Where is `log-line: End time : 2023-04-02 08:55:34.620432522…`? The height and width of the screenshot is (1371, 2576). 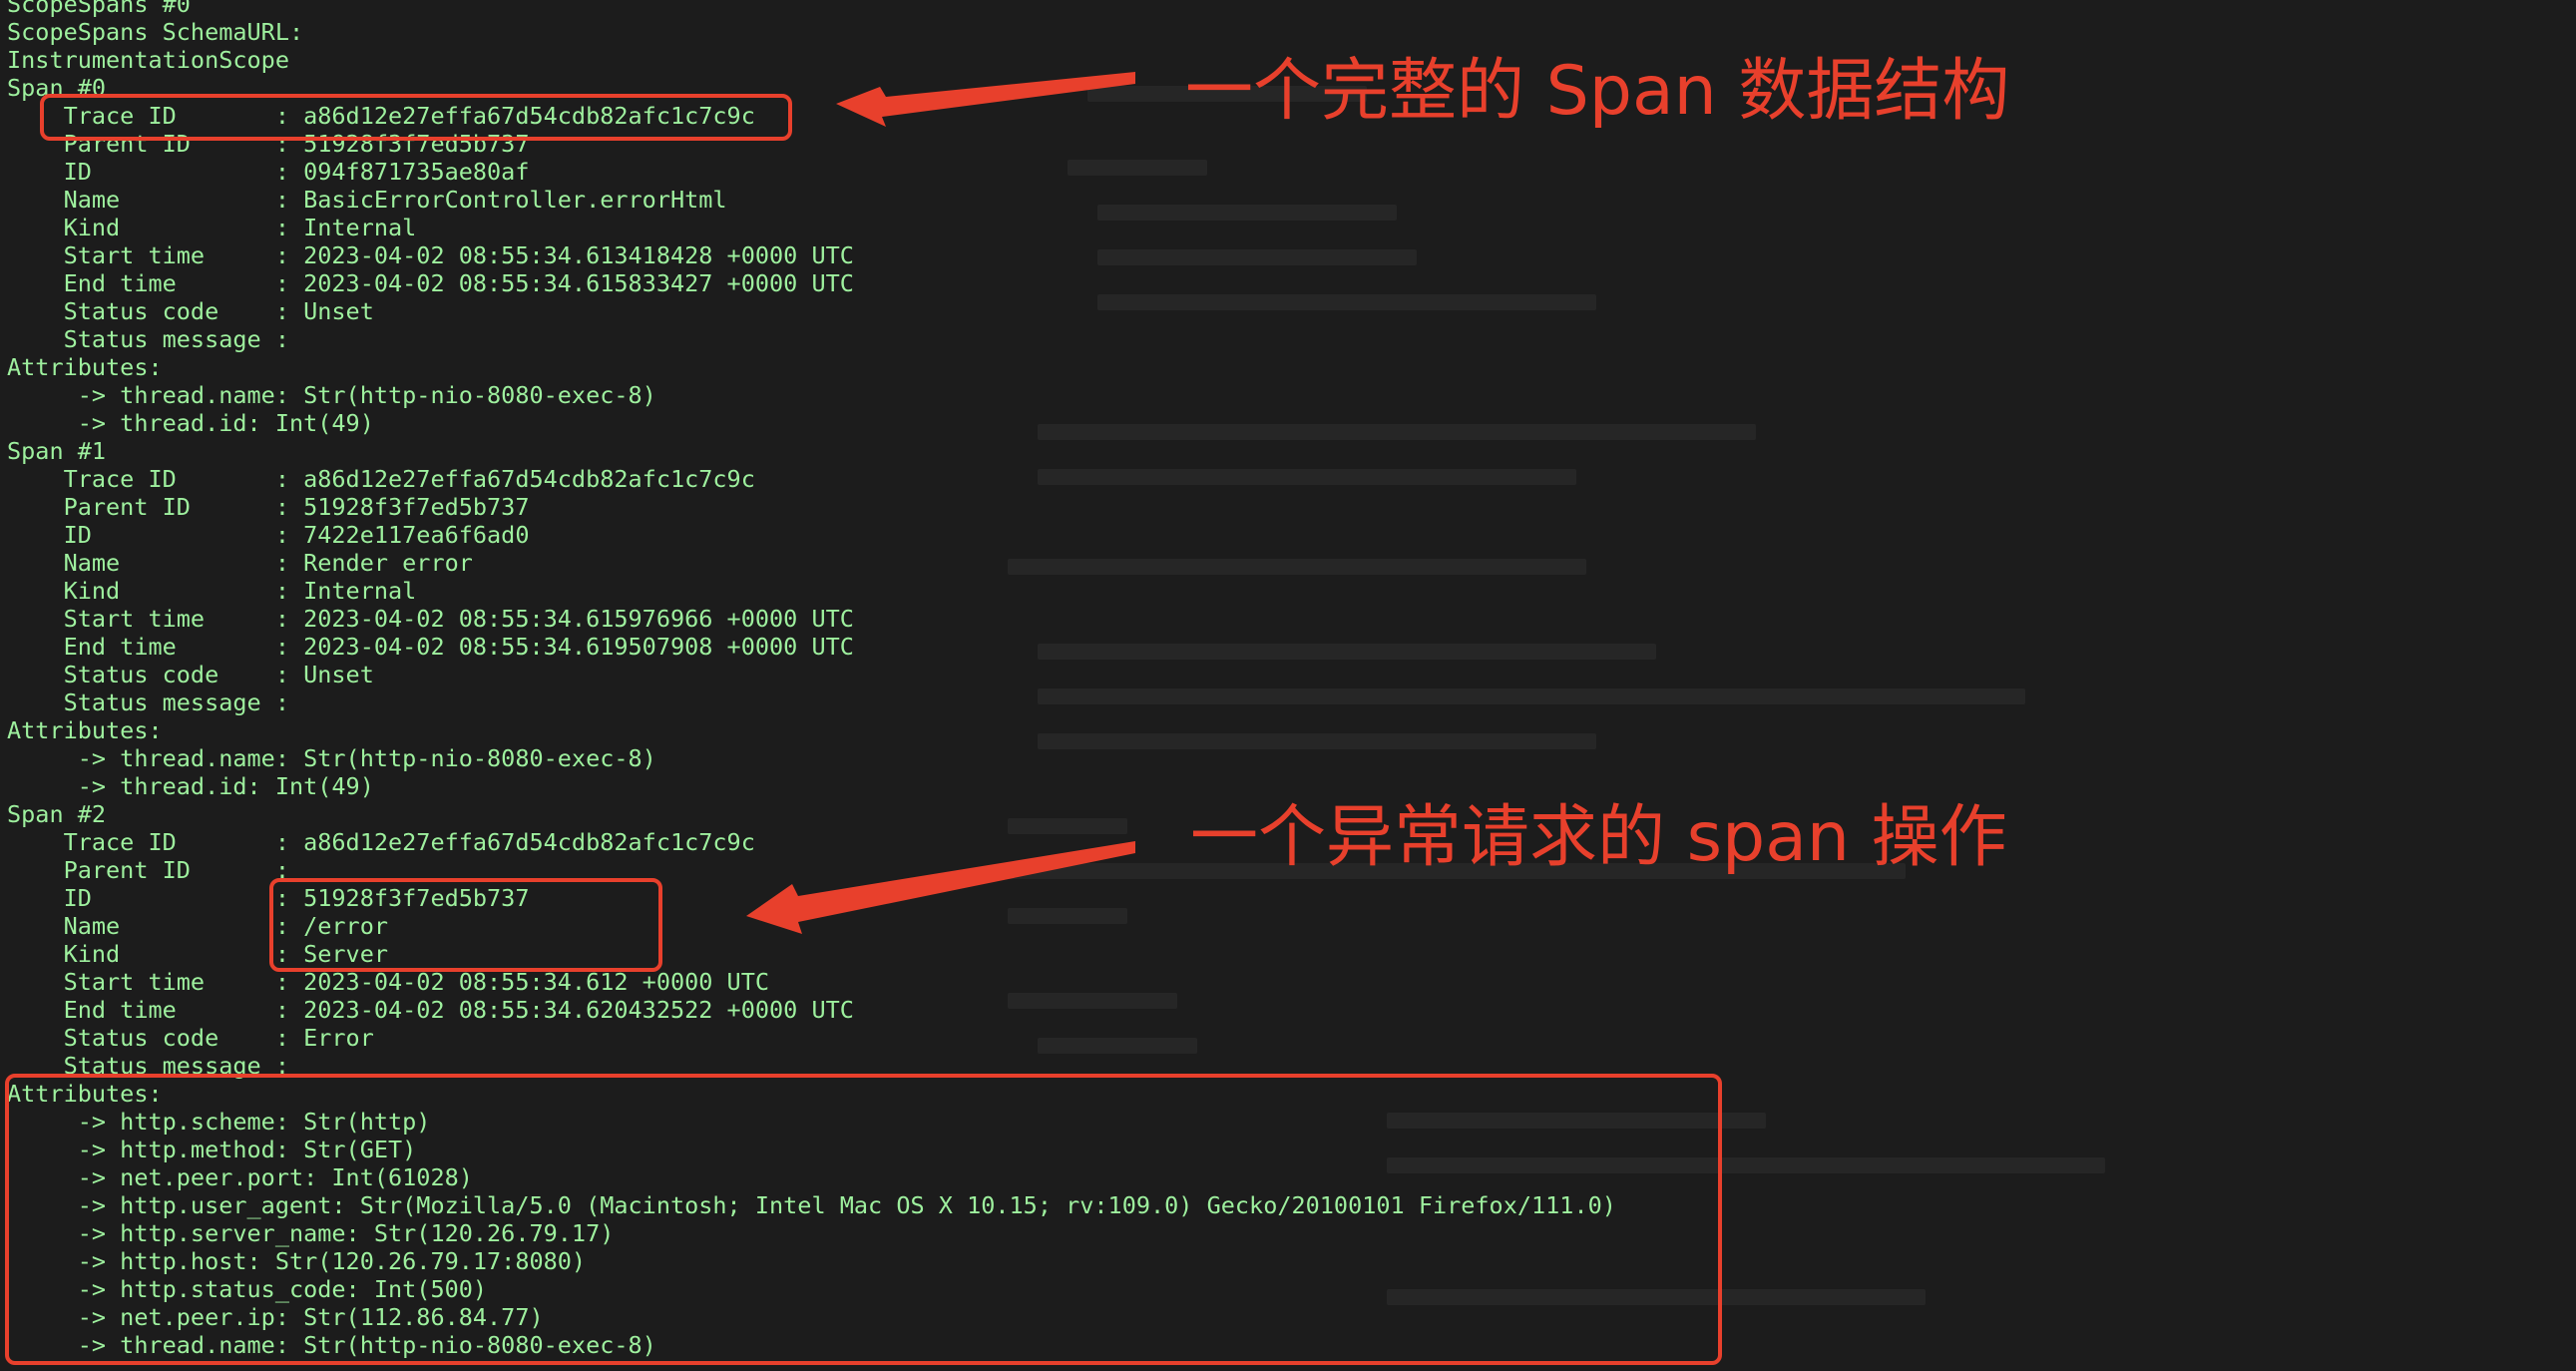
log-line: End time : 2023-04-02 08:55:34.620432522… is located at coordinates (430, 1010).